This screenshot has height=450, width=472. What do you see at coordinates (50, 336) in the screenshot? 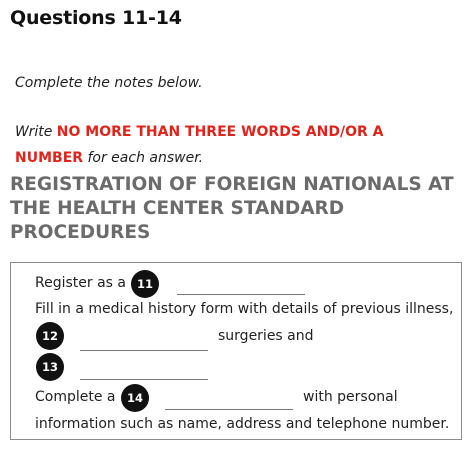
I see `question-number-12: 12` at bounding box center [50, 336].